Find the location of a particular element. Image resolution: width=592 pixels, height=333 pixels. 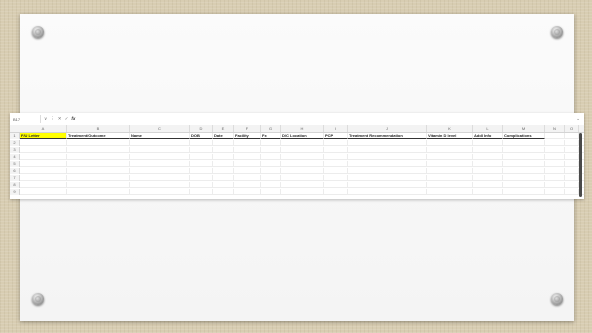

column-letter: A is located at coordinates (43, 128).